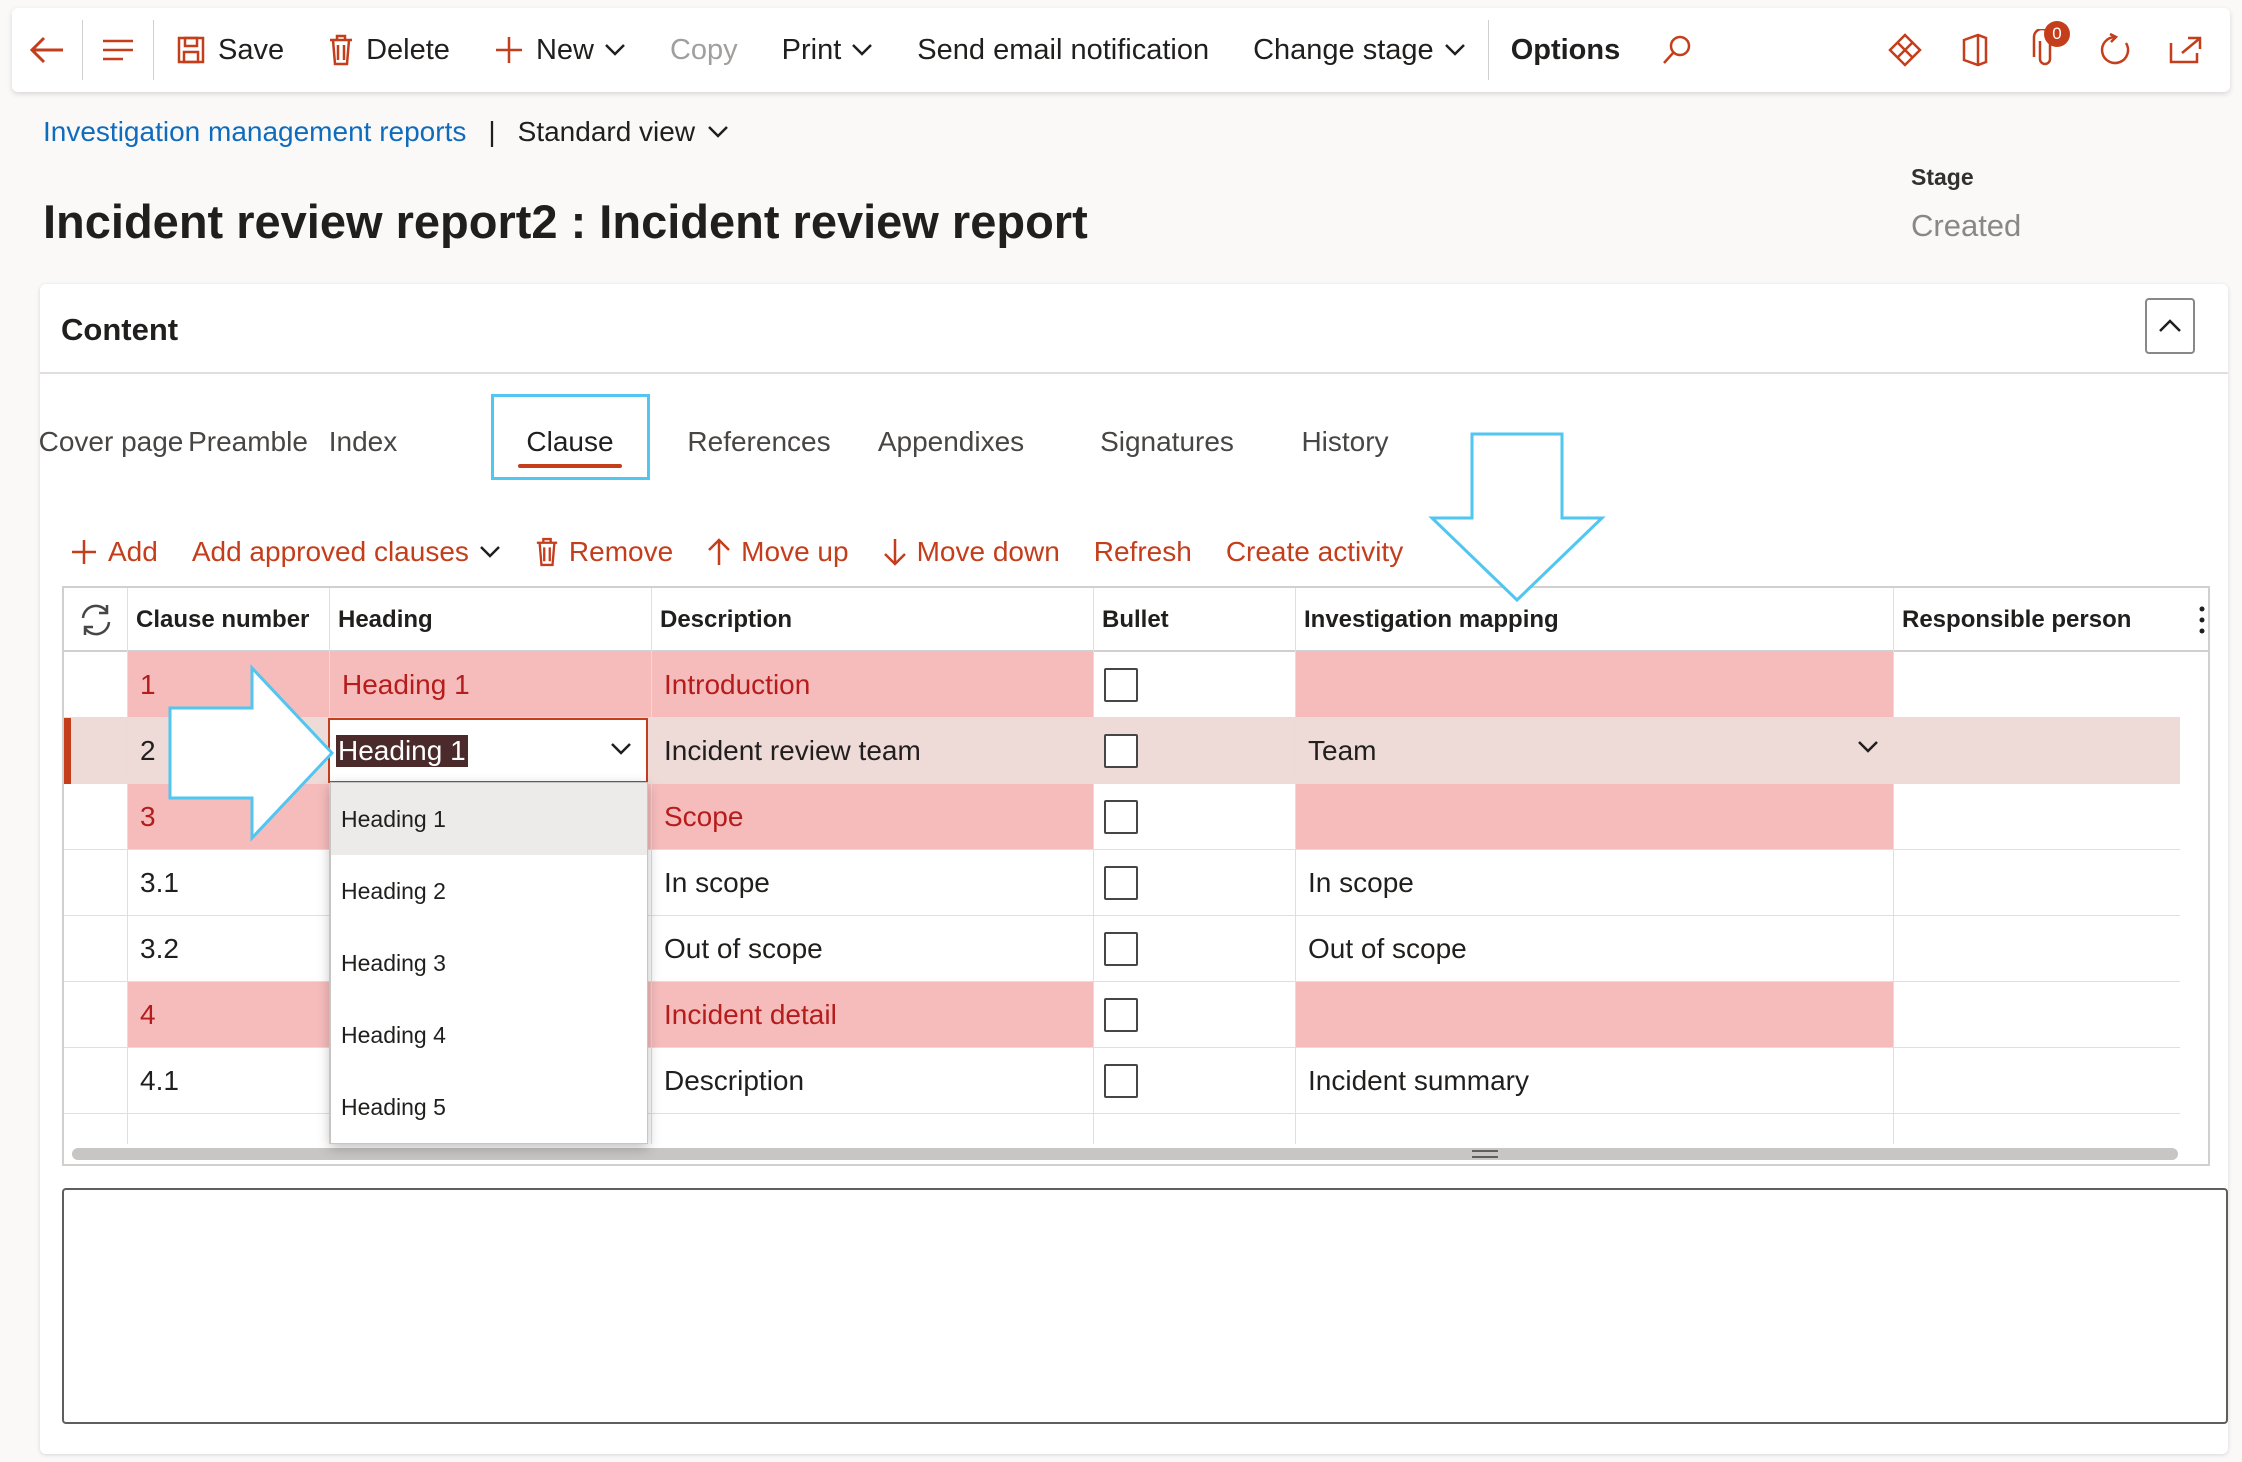 This screenshot has width=2242, height=1462. Describe the element at coordinates (251, 753) in the screenshot. I see `right-arrow-annotation-icon` at that location.